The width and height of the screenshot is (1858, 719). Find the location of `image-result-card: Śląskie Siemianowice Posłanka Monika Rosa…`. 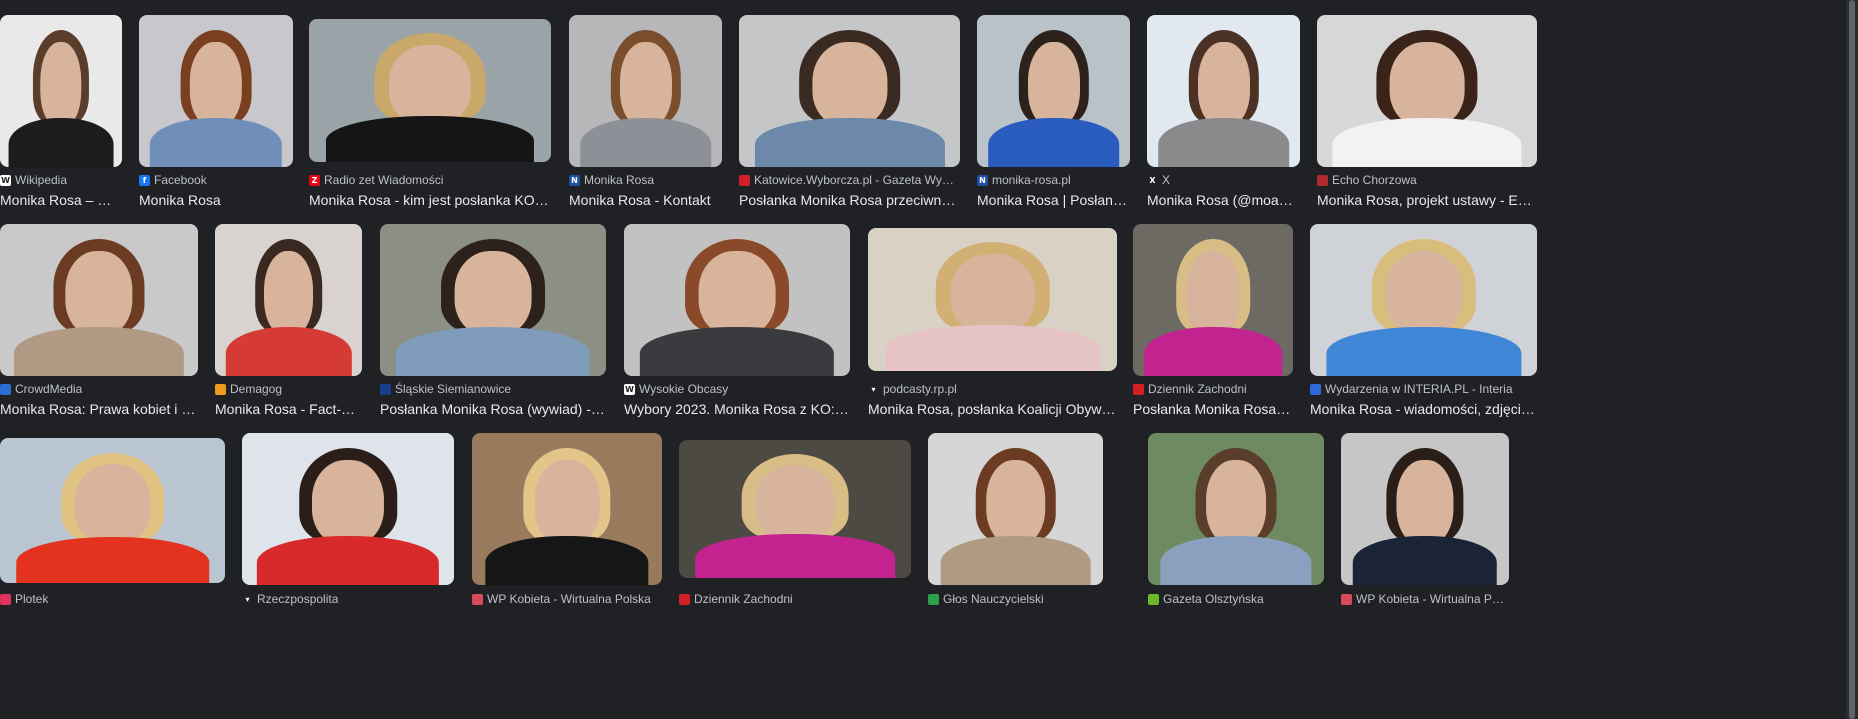

image-result-card: Śląskie Siemianowice Posłanka Monika Rosa… is located at coordinates (493, 320).